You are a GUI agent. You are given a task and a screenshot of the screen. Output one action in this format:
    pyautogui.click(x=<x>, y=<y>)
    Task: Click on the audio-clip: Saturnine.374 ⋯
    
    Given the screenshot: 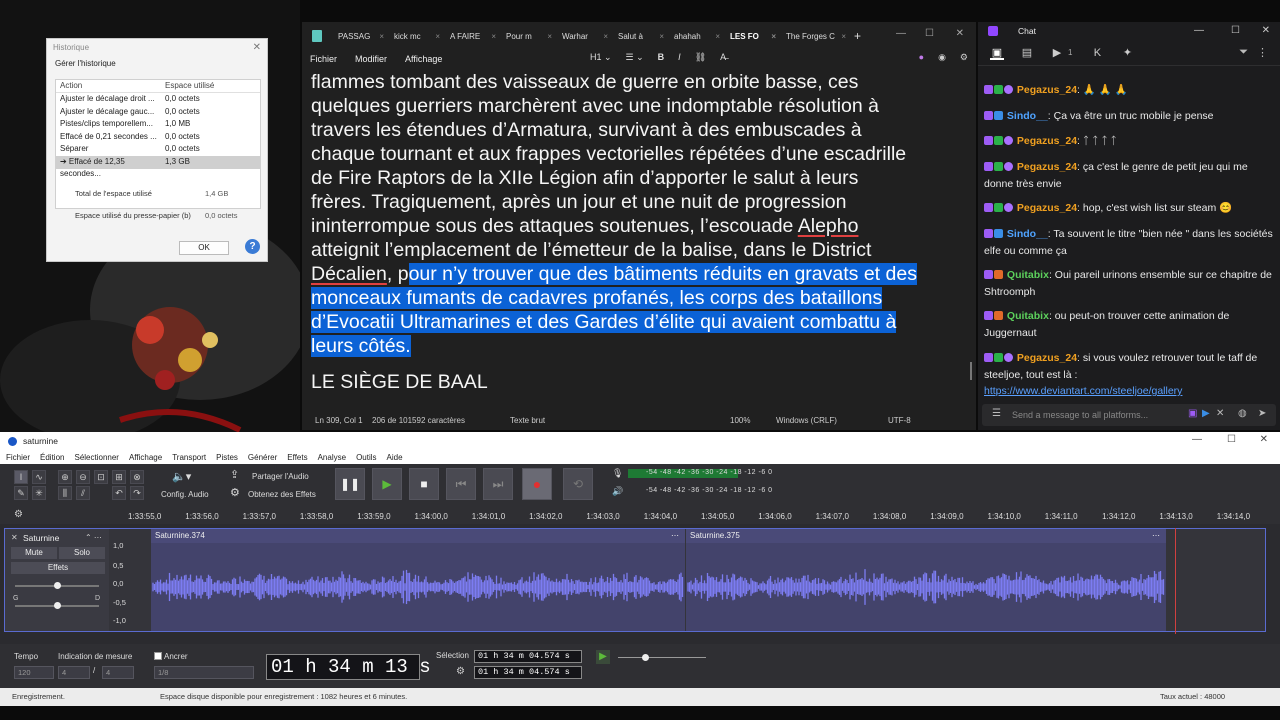 What is the action you would take?
    pyautogui.click(x=418, y=580)
    